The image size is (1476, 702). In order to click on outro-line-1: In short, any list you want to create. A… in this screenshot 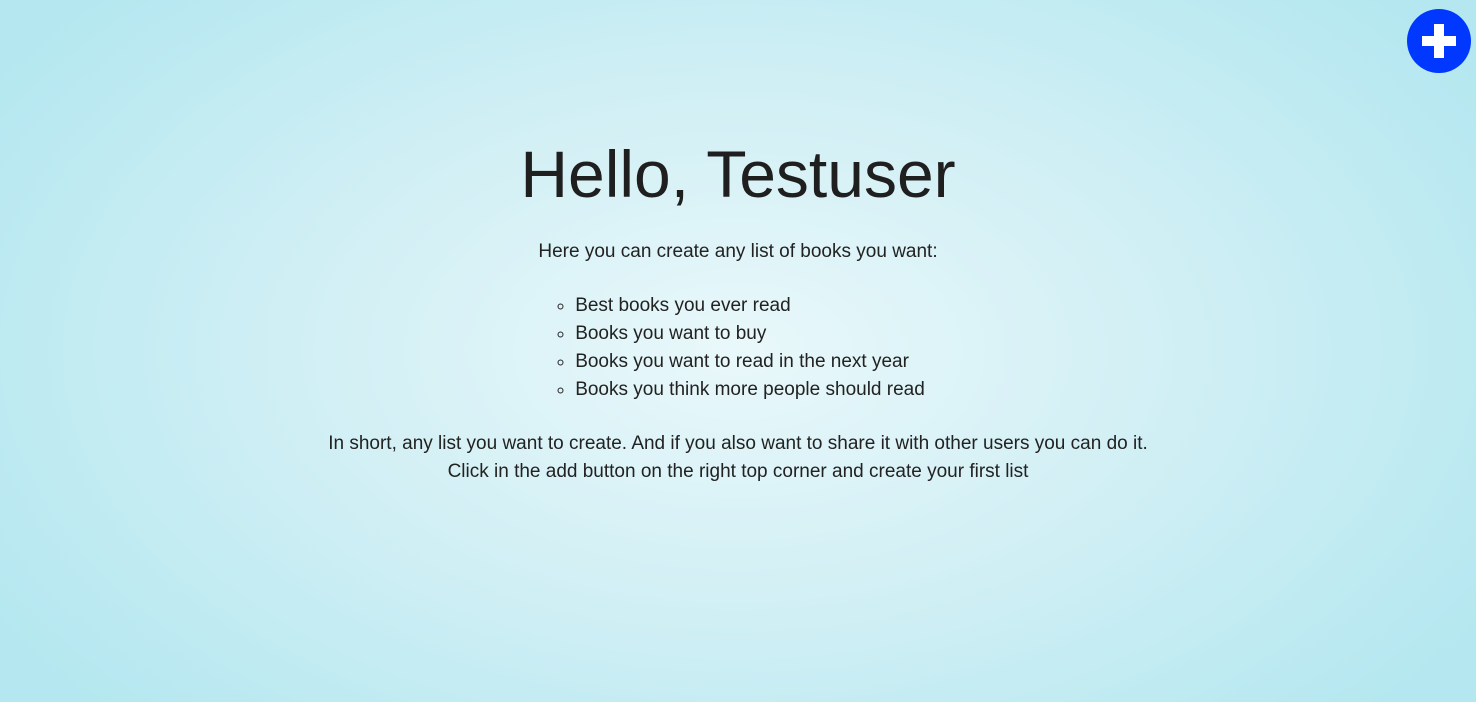, I will do `click(738, 443)`.